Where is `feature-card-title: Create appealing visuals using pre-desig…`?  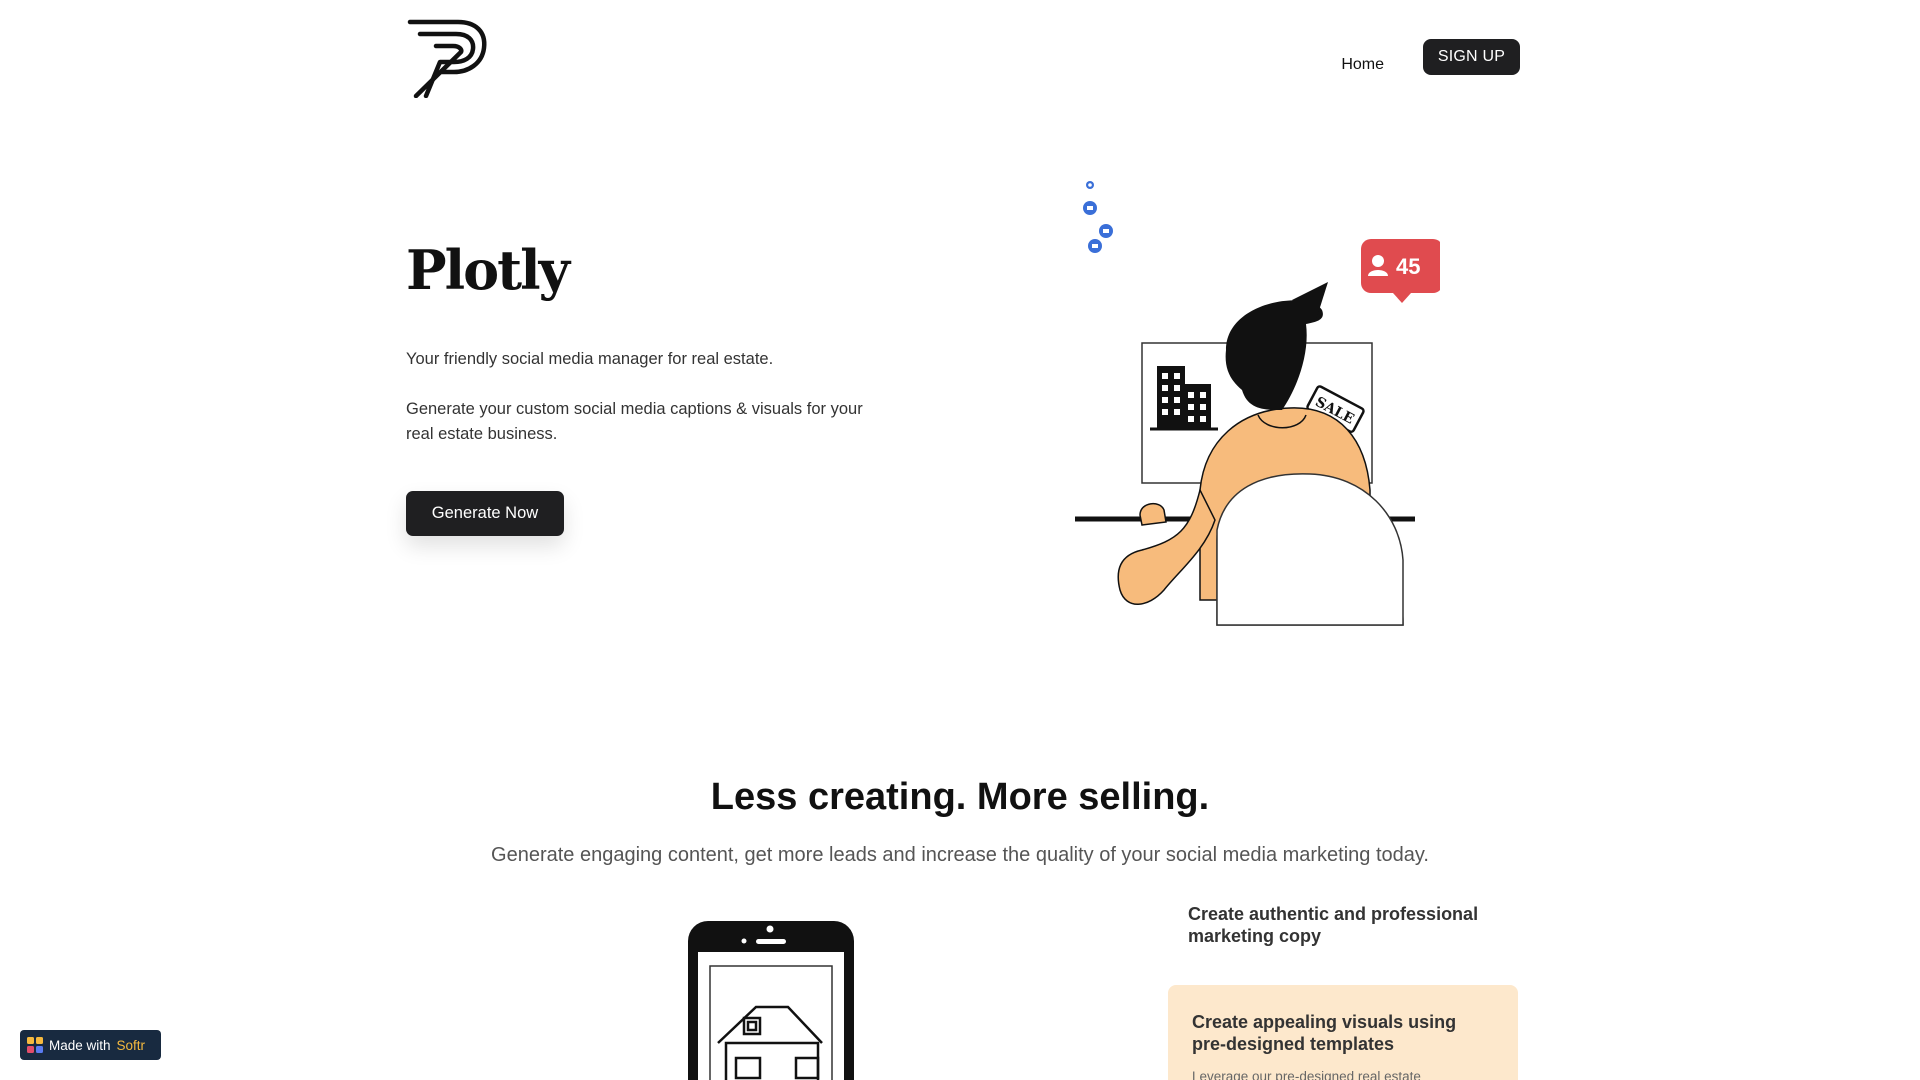
feature-card-title: Create appealing visuals using pre-desig… is located at coordinates (1324, 1033).